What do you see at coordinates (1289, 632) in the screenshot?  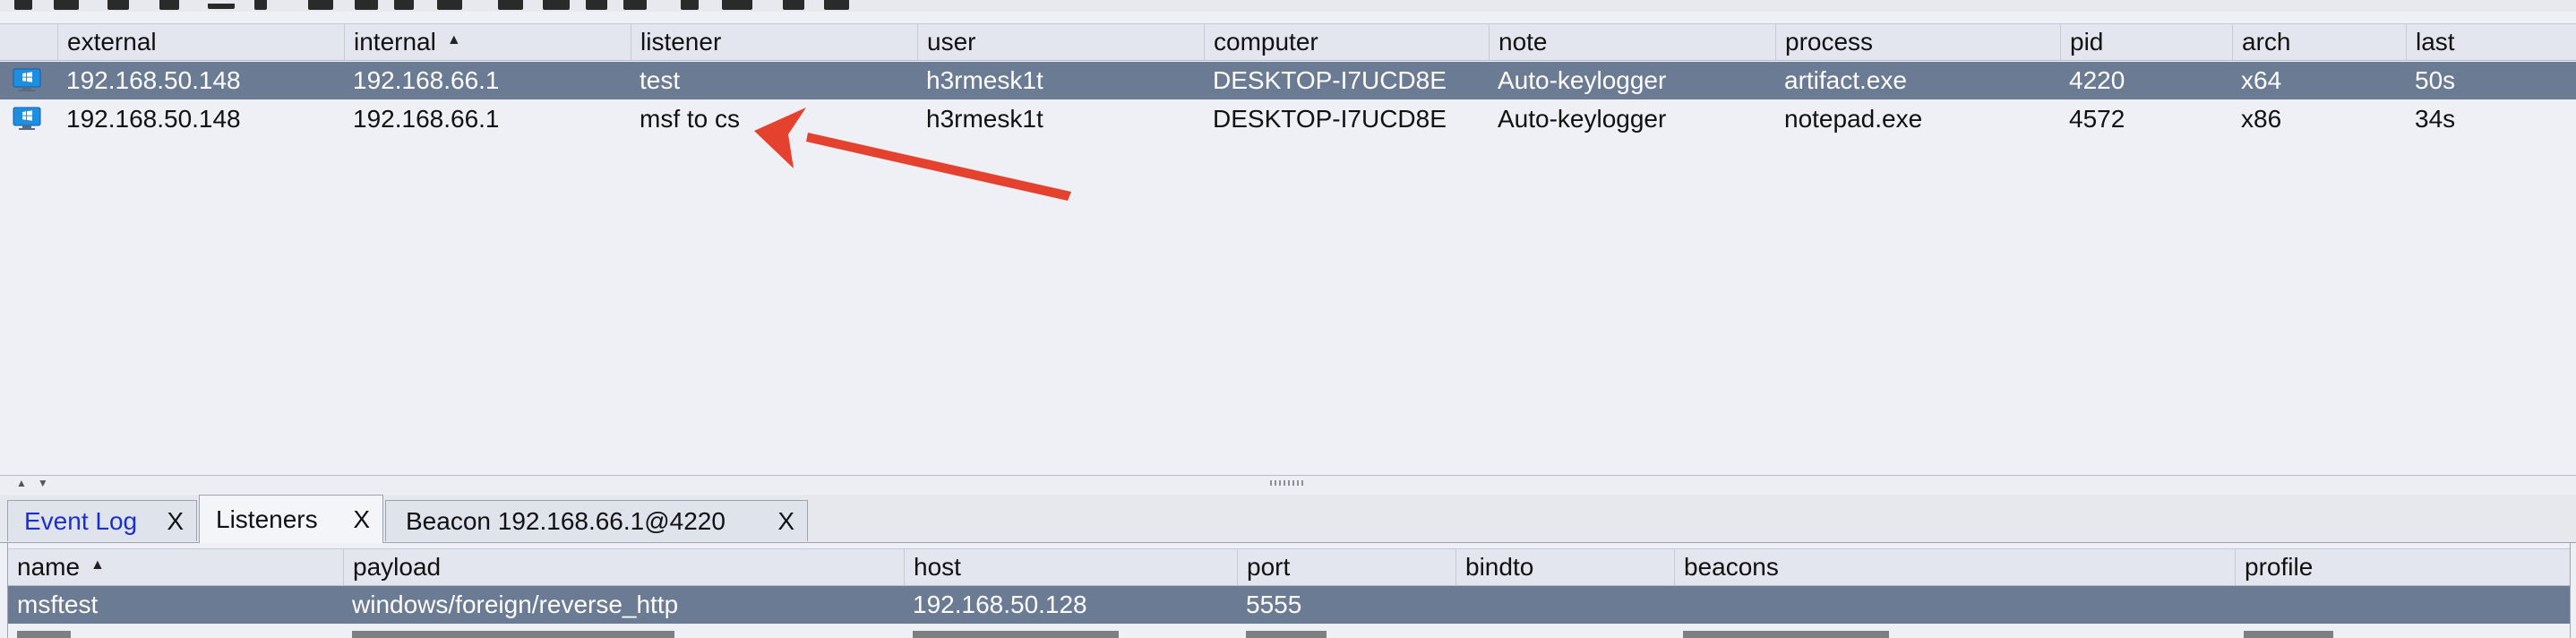 I see `listener-row` at bounding box center [1289, 632].